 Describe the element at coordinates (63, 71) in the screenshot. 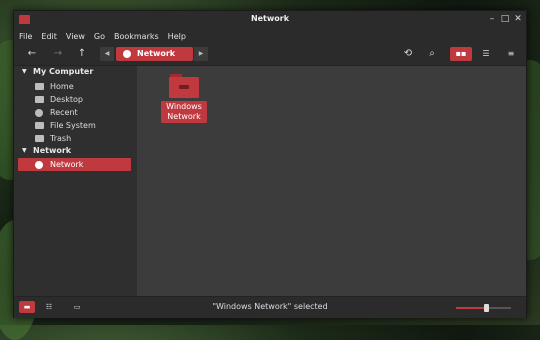

I see `sidebar-section-title: My Computer` at that location.